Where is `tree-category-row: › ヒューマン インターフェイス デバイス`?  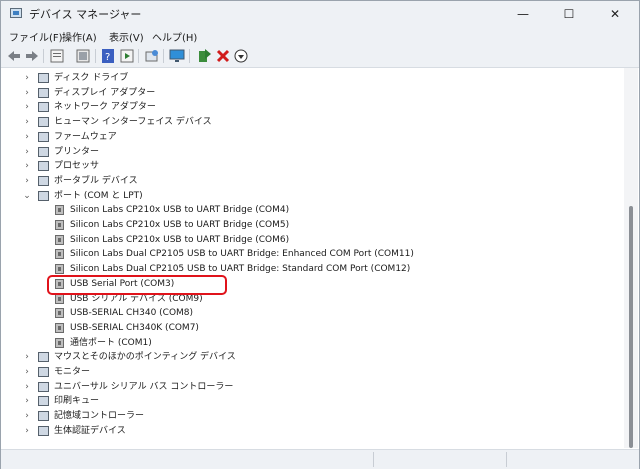 tree-category-row: › ヒューマン インターフェイス デバイス is located at coordinates (311, 122).